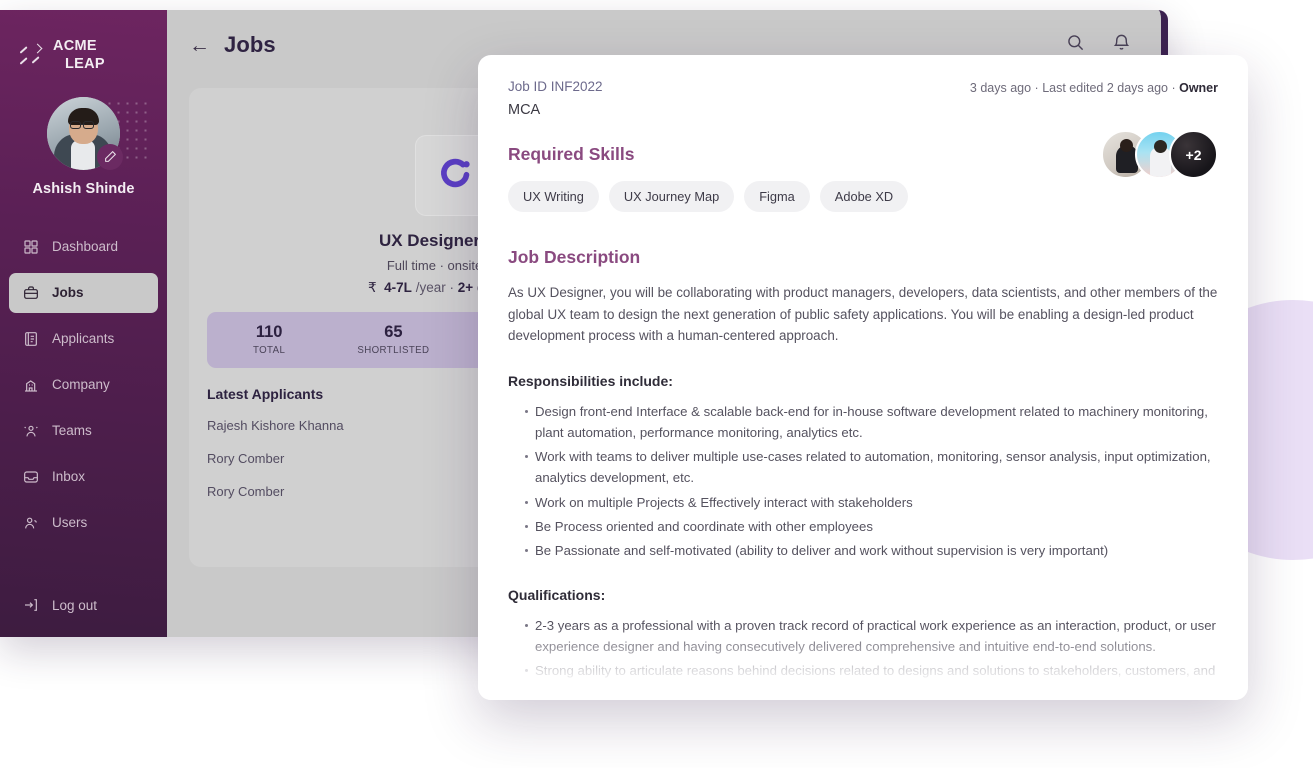 The image size is (1313, 768). I want to click on sidebar-item-users: Users, so click(83, 523).